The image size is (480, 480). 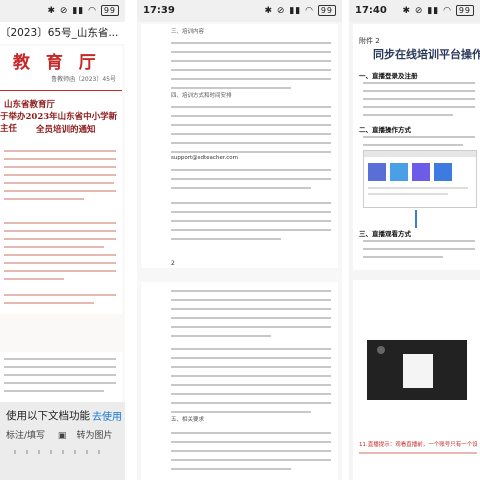 What do you see at coordinates (420, 179) in the screenshot?
I see `platform-screenshot` at bounding box center [420, 179].